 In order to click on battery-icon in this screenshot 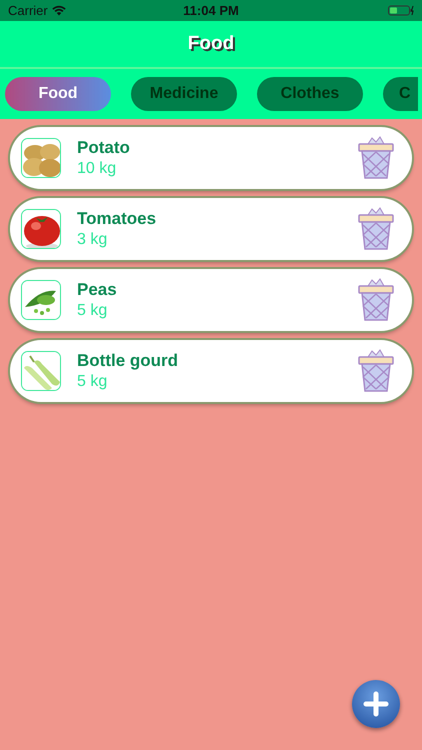, I will do `click(401, 10)`.